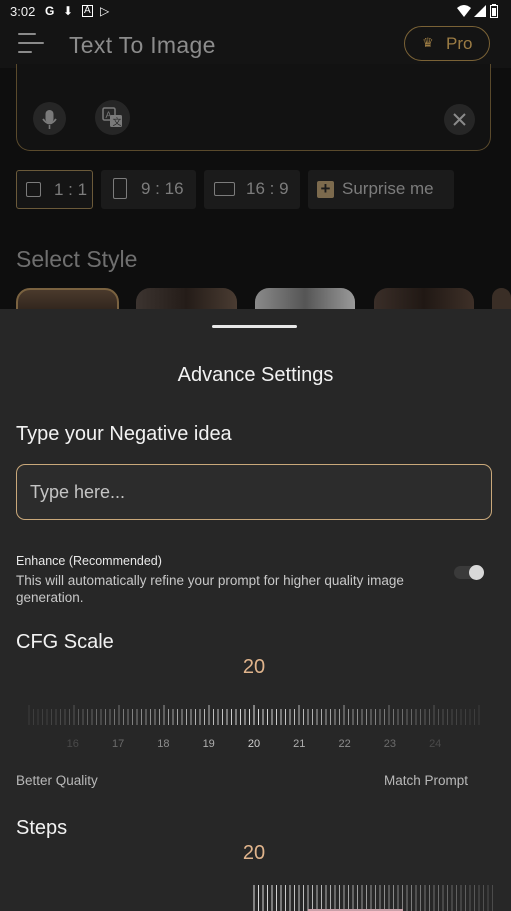  What do you see at coordinates (89, 561) in the screenshot?
I see `enhance-title: Enhance (Recommended)` at bounding box center [89, 561].